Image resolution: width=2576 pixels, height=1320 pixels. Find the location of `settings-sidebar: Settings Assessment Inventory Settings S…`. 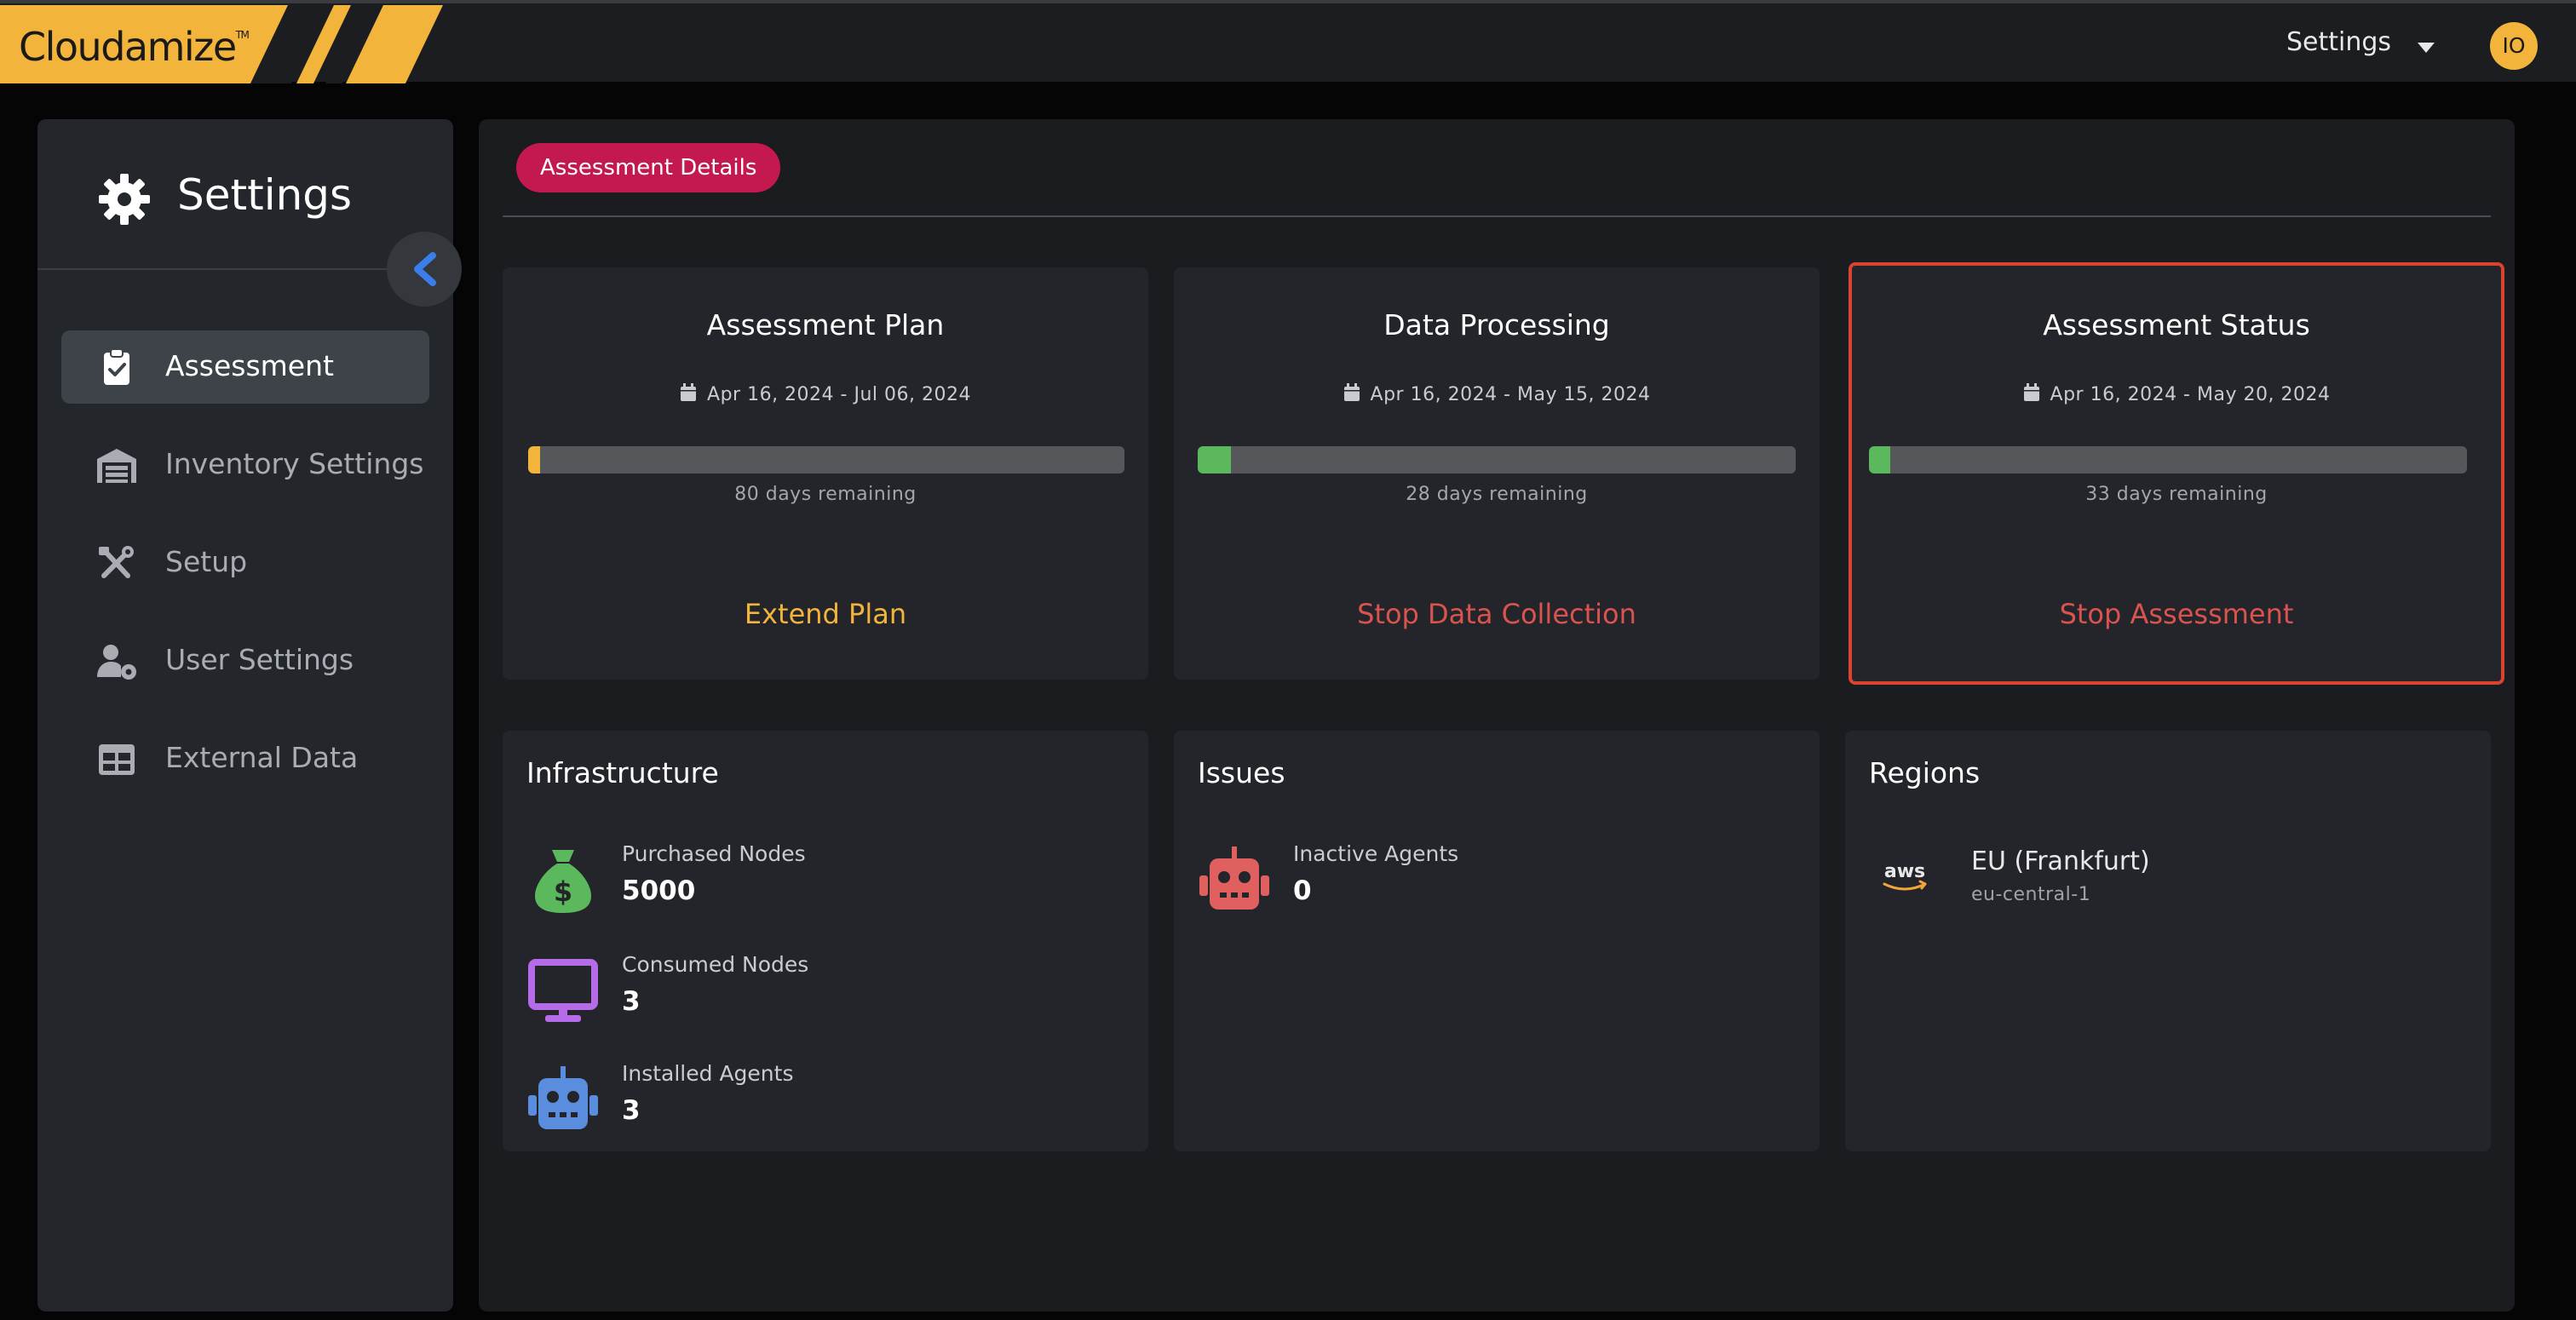

settings-sidebar: Settings Assessment Inventory Settings S… is located at coordinates (250, 715).